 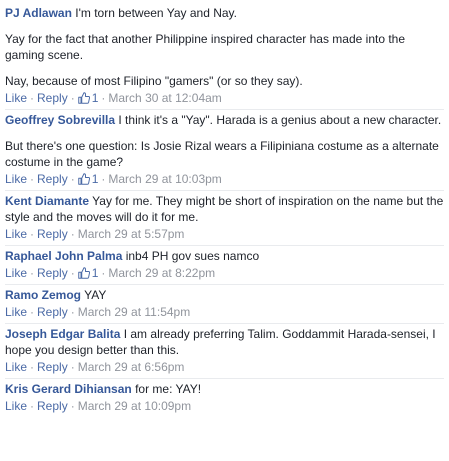 What do you see at coordinates (63, 256) in the screenshot?
I see `comment-author: Raphael John Palma` at bounding box center [63, 256].